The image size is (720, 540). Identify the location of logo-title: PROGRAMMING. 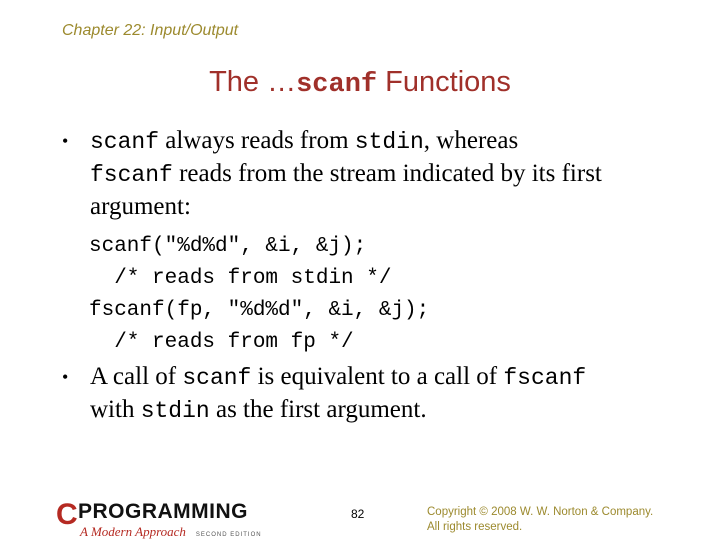
(163, 511).